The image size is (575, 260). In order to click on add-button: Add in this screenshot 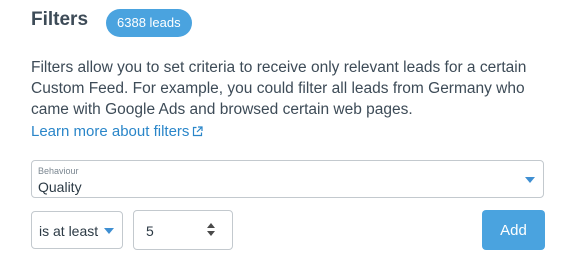, I will do `click(513, 230)`.